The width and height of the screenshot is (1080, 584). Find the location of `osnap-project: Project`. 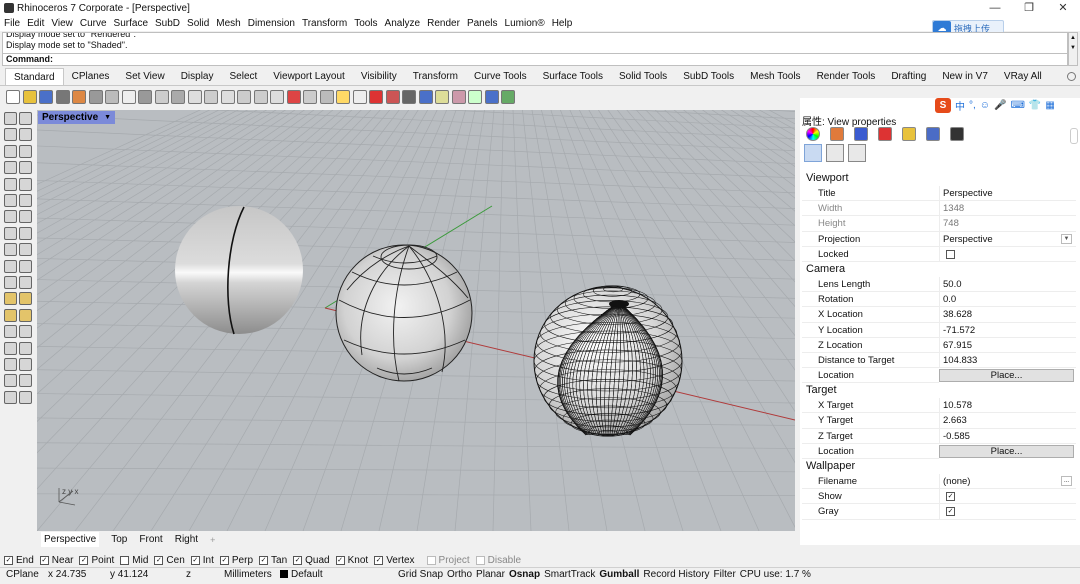

osnap-project: Project is located at coordinates (448, 560).